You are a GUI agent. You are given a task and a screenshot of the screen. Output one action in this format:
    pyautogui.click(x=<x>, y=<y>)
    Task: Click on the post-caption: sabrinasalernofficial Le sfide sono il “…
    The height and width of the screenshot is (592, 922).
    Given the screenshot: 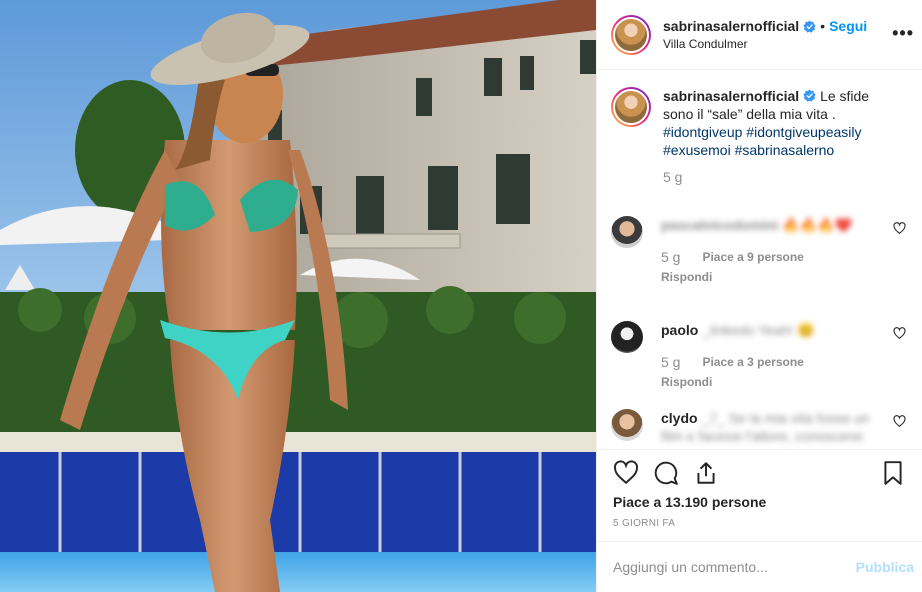 What is the action you would take?
    pyautogui.click(x=759, y=115)
    